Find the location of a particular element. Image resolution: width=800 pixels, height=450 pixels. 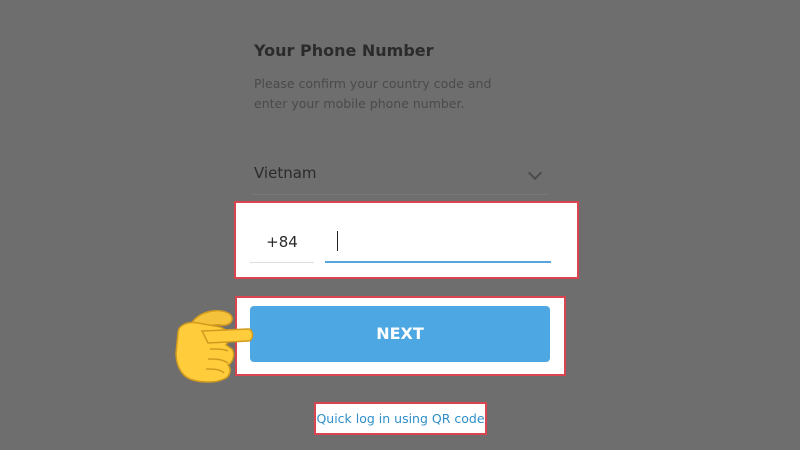

next-button-highlight: NEXT is located at coordinates (400, 336).